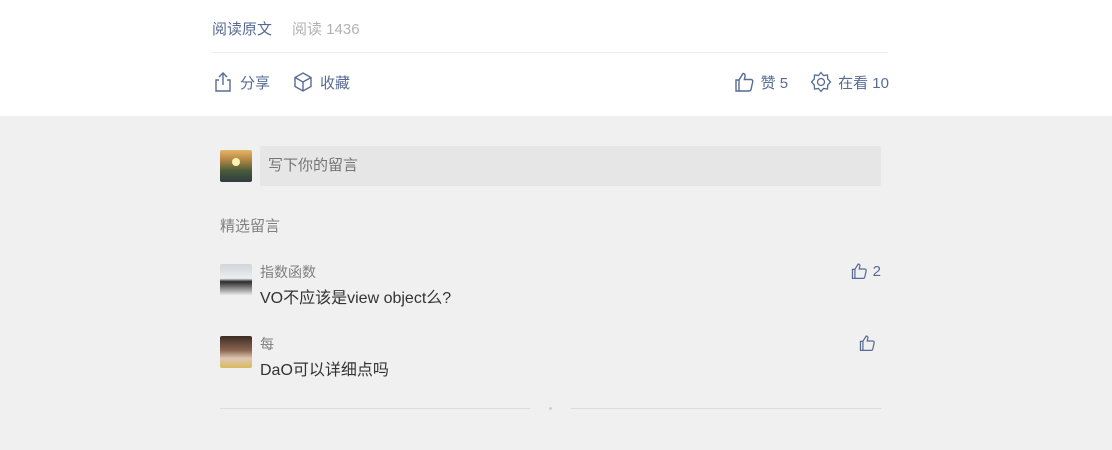 This screenshot has width=1112, height=450. I want to click on toolbar-right: 赞 5 在看 10, so click(811, 82).